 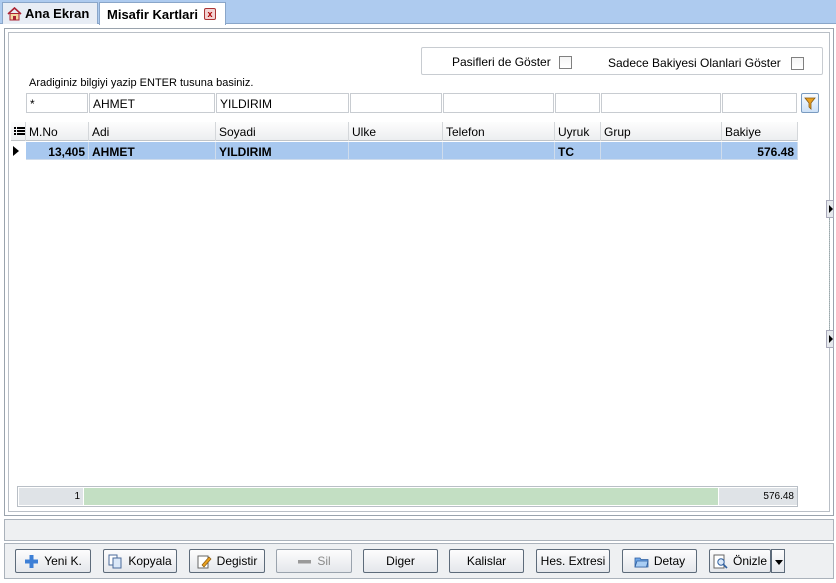 I want to click on row-indicator, so click(x=18, y=151).